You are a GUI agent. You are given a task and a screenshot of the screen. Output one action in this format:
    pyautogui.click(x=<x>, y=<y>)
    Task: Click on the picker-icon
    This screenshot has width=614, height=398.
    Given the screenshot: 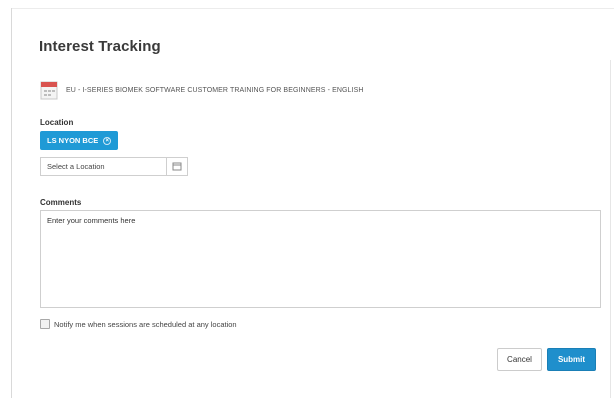 What is the action you would take?
    pyautogui.click(x=176, y=166)
    